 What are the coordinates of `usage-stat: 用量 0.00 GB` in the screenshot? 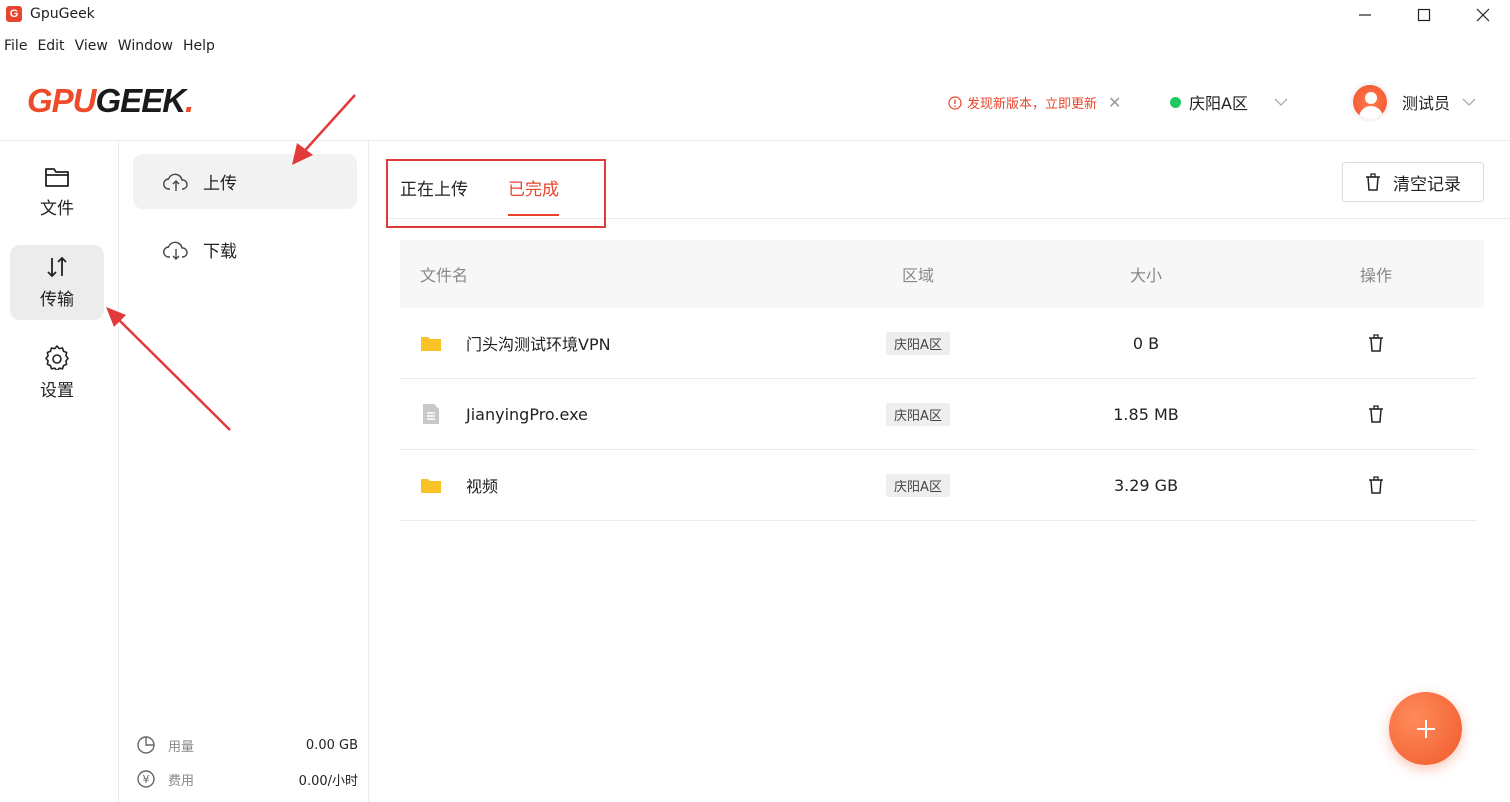 It's located at (247, 745).